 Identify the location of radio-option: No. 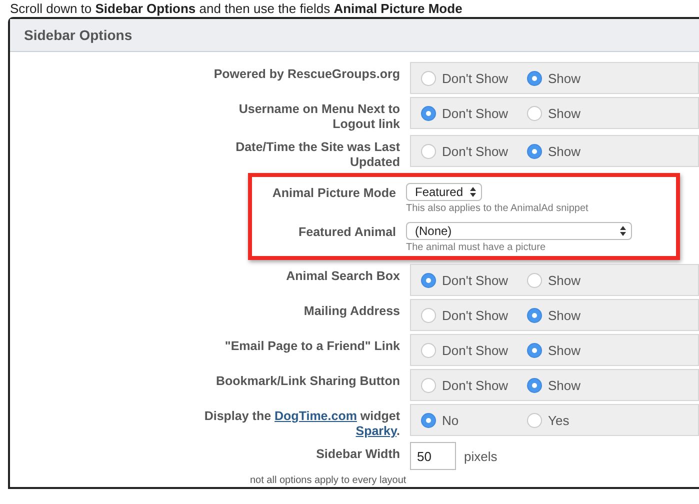
(465, 420).